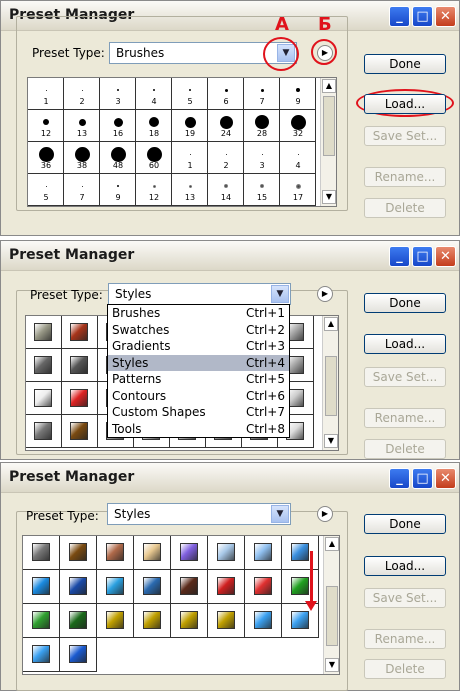 The width and height of the screenshot is (460, 691). I want to click on brush-preset-cell: 17, so click(298, 190).